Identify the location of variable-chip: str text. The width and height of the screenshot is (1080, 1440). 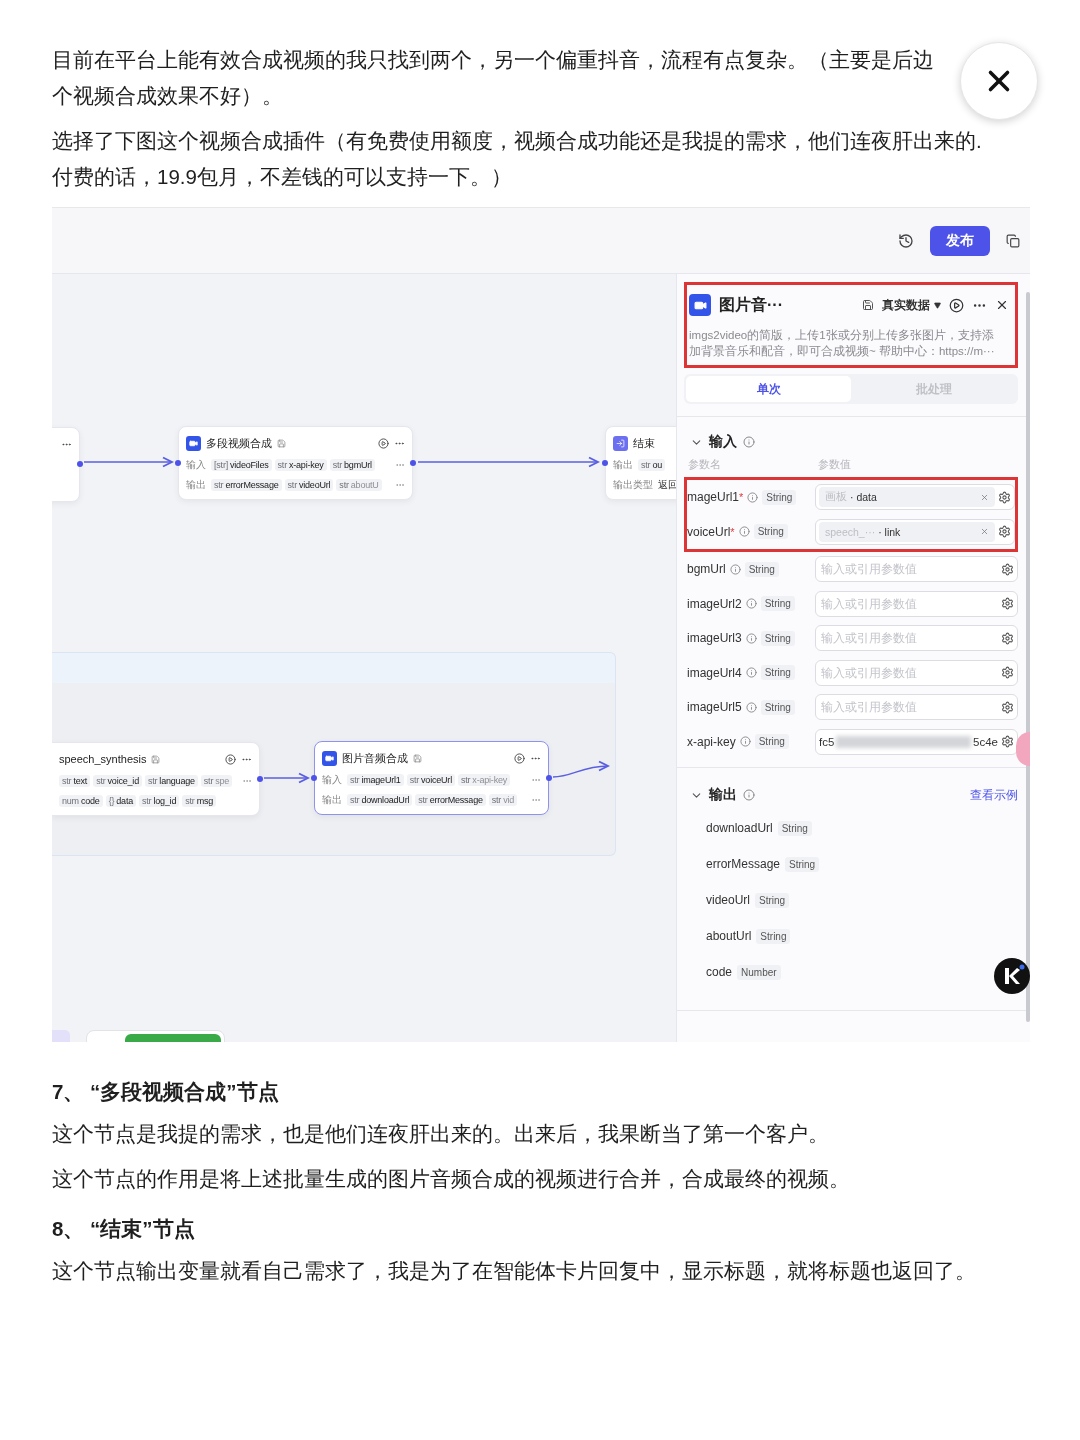
(75, 780).